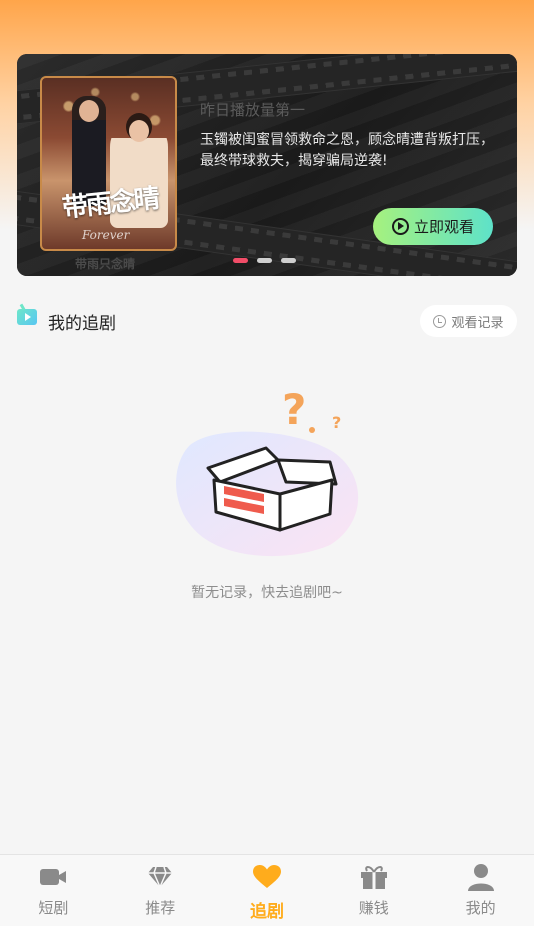 The image size is (534, 926). Describe the element at coordinates (108, 163) in the screenshot. I see `drama-poster: 带雨念晴 Forever` at that location.